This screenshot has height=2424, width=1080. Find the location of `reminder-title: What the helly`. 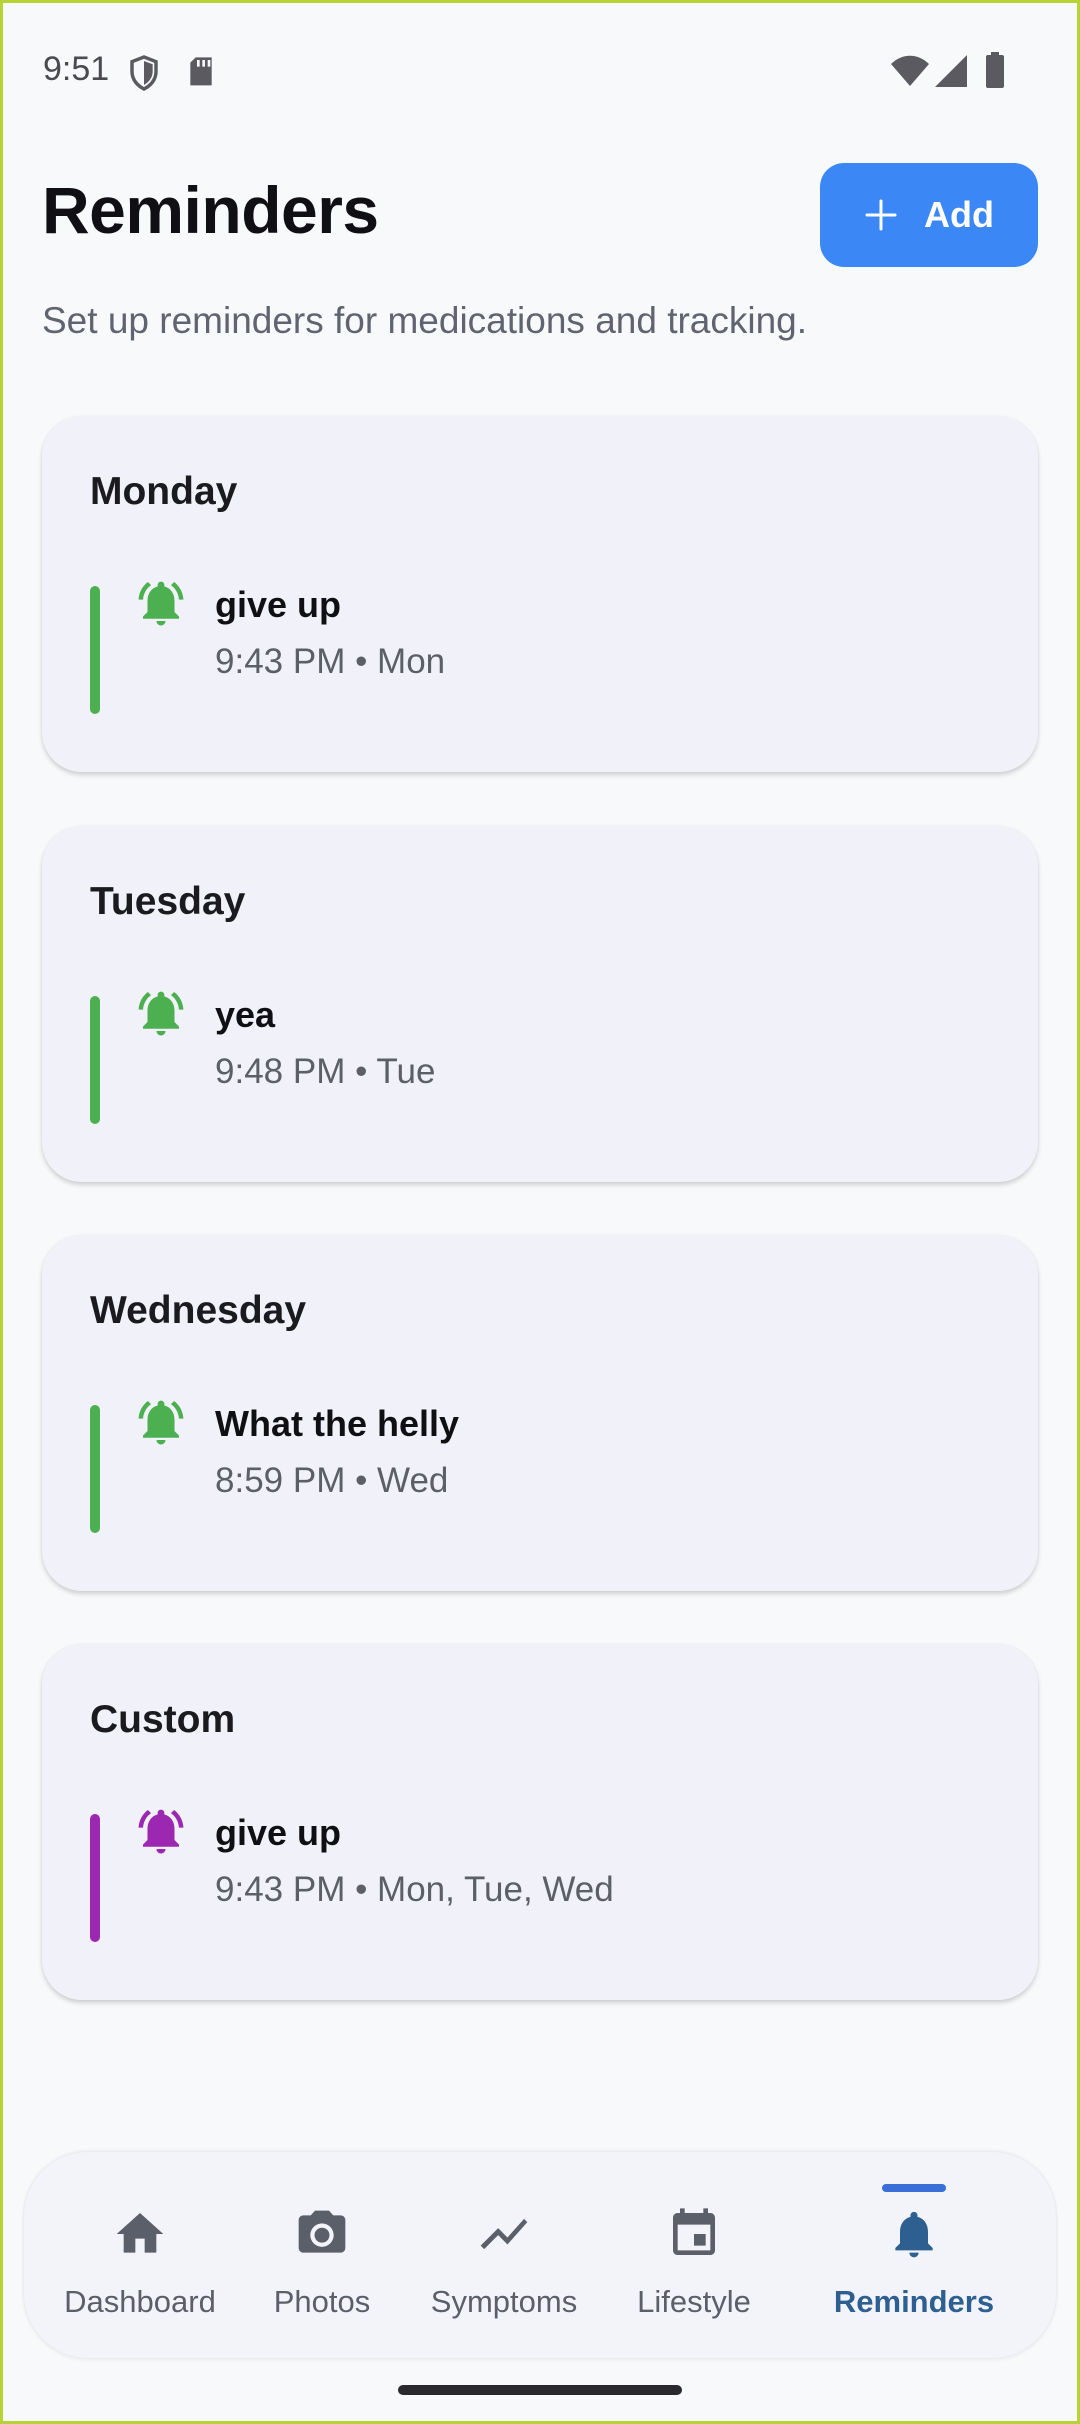

reminder-title: What the helly is located at coordinates (337, 1424).